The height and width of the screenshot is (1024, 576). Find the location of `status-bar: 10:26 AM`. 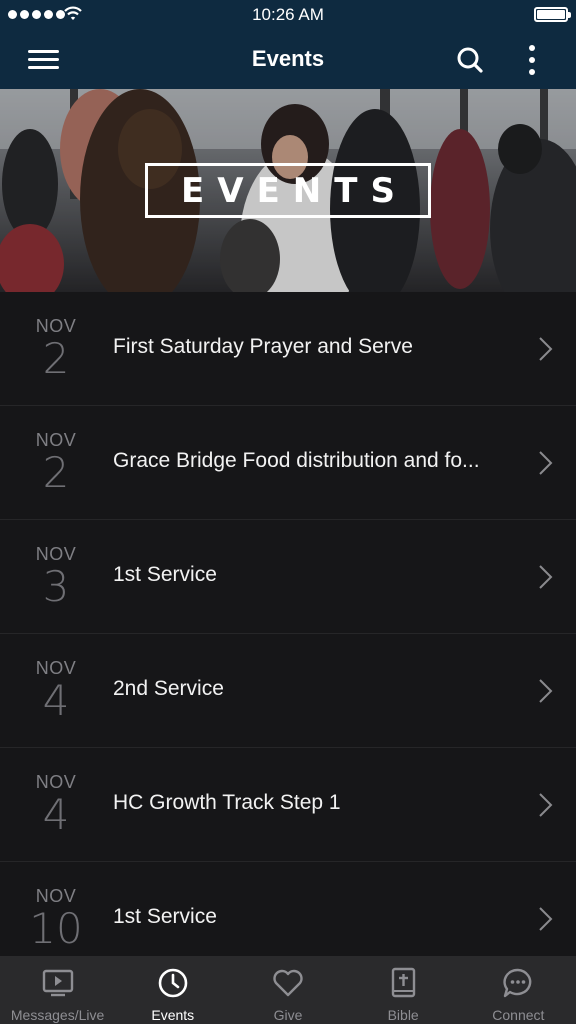

status-bar: 10:26 AM is located at coordinates (288, 15).